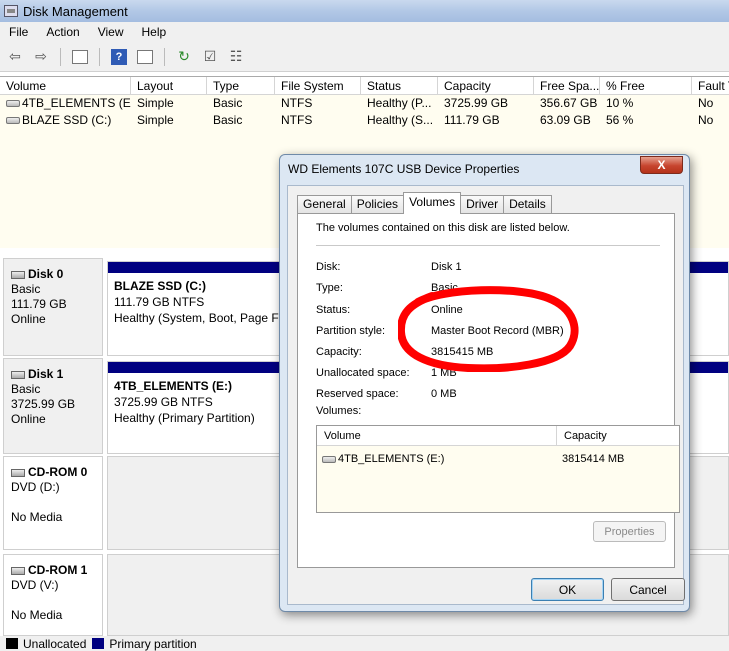  I want to click on properties-button: Properties, so click(629, 531).